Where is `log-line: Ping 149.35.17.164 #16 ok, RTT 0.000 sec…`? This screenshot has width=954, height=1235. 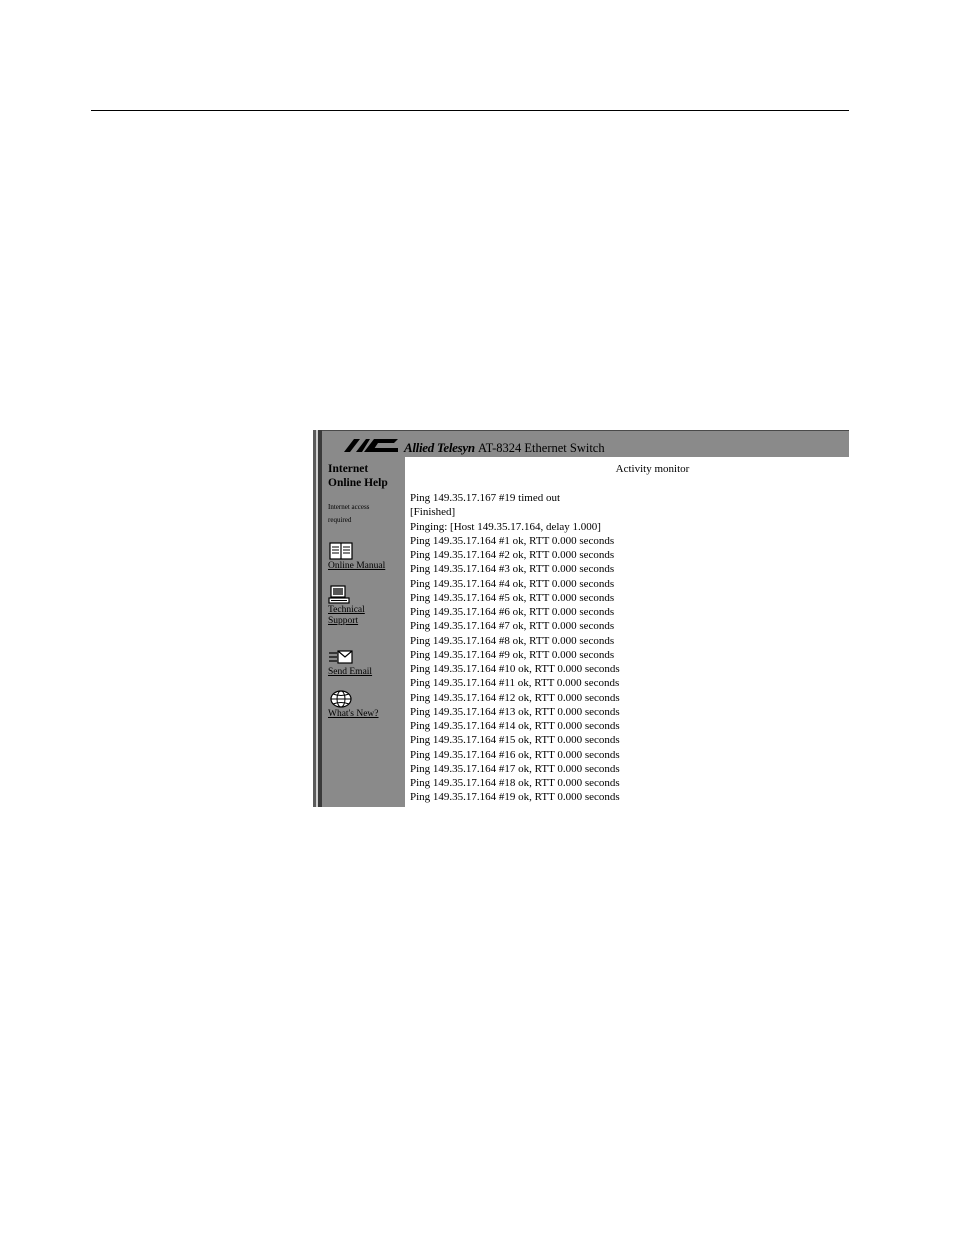 log-line: Ping 149.35.17.164 #16 ok, RTT 0.000 sec… is located at coordinates (515, 754).